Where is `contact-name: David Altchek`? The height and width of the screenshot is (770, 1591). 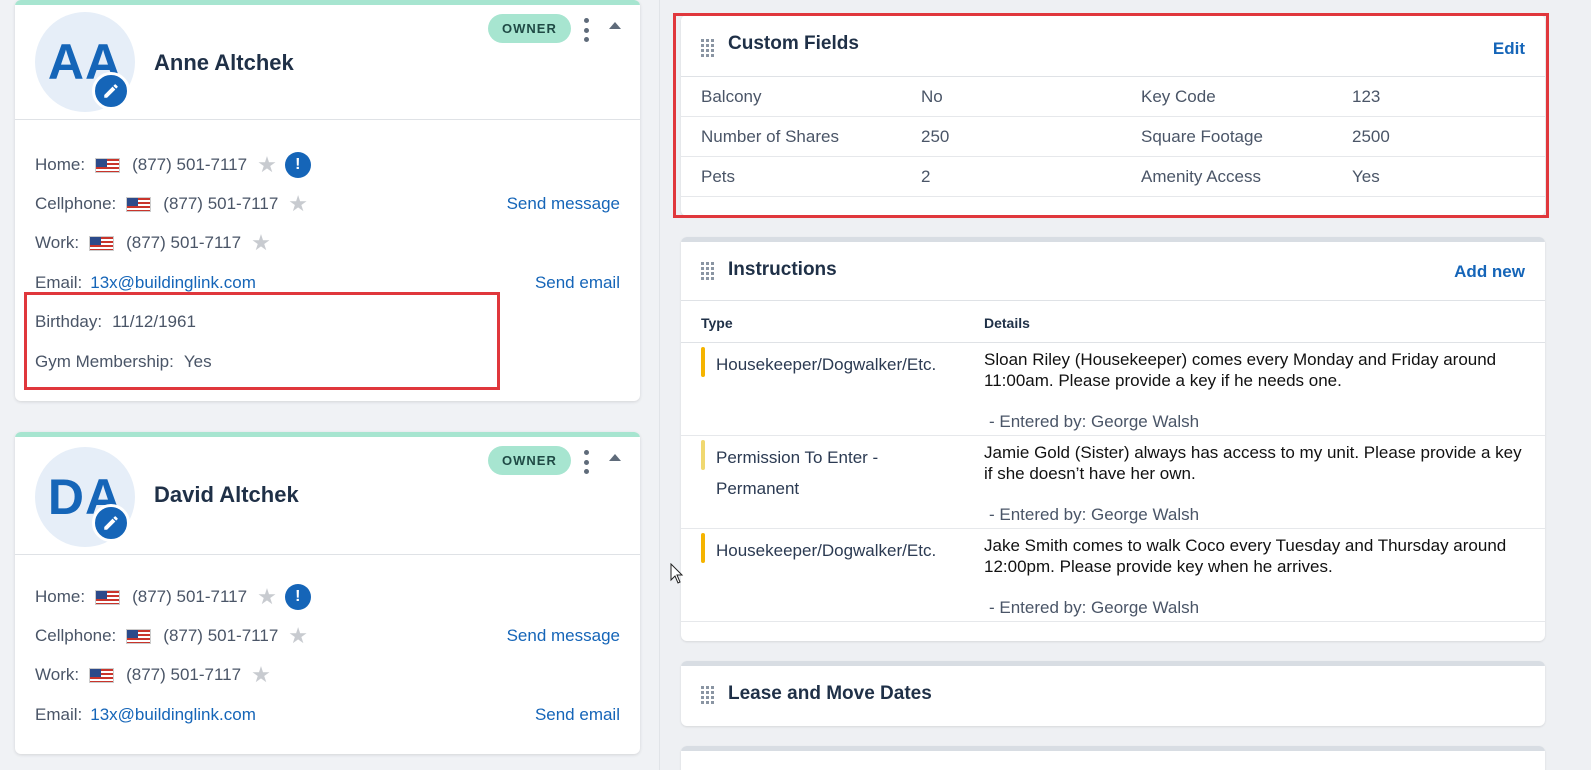 contact-name: David Altchek is located at coordinates (226, 494).